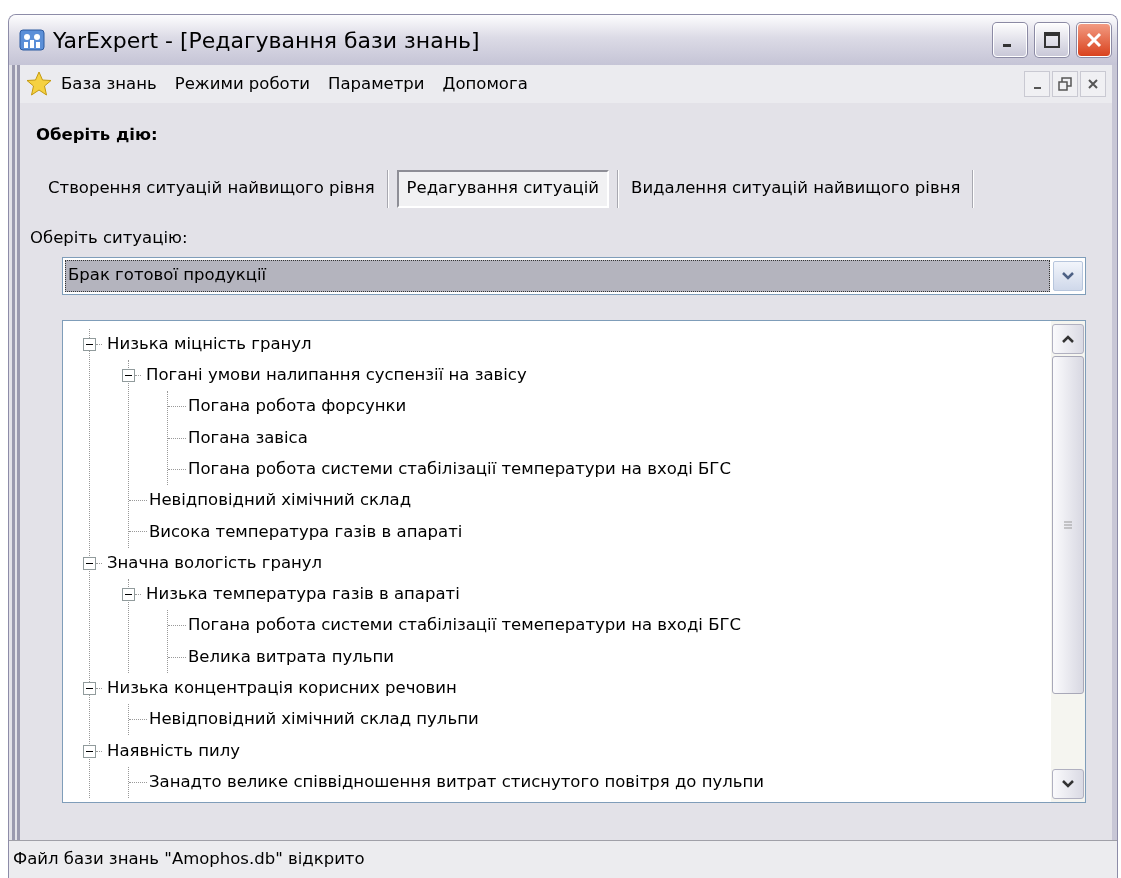 This screenshot has width=1121, height=878. Describe the element at coordinates (464, 626) in the screenshot. I see `tree-item: Погана робота системи стабілізації темеператури на вході БГС` at that location.